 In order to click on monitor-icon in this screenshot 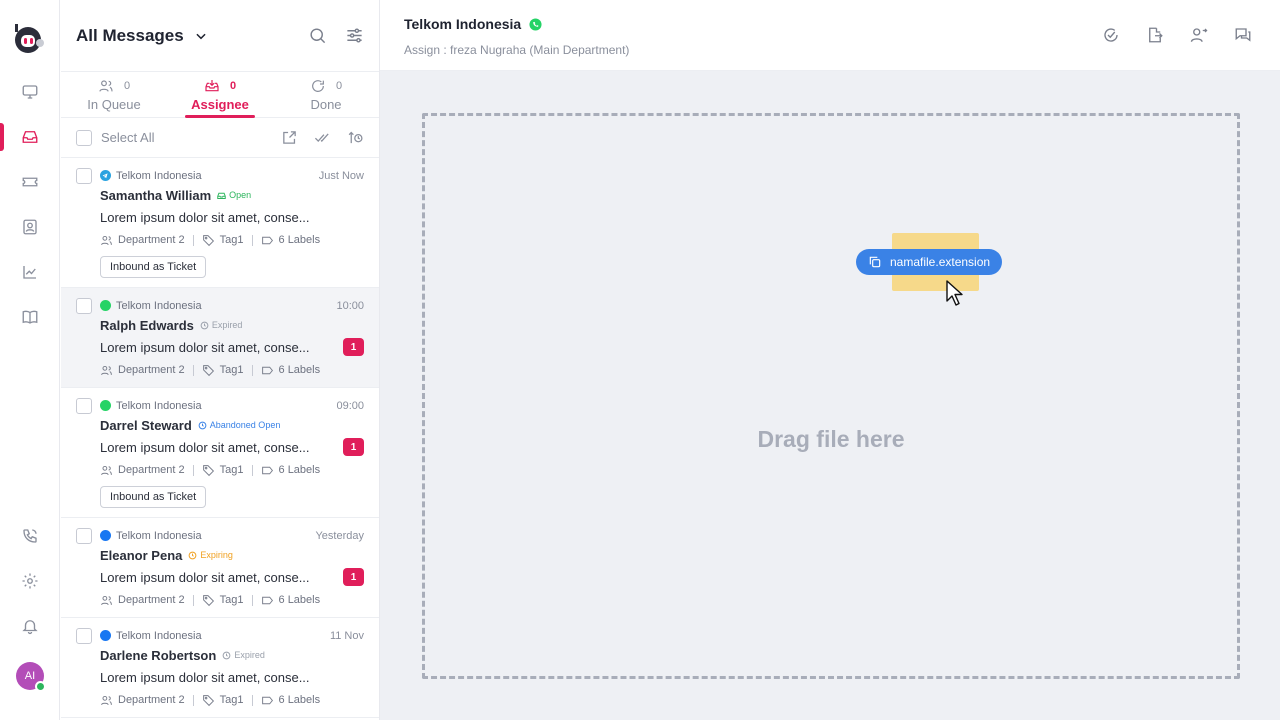, I will do `click(30, 92)`.